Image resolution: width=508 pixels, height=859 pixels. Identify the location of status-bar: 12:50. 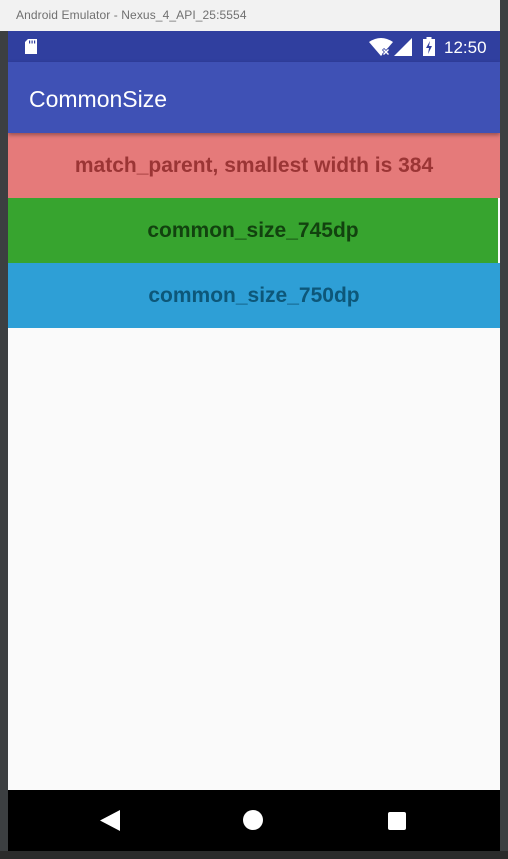
(254, 46).